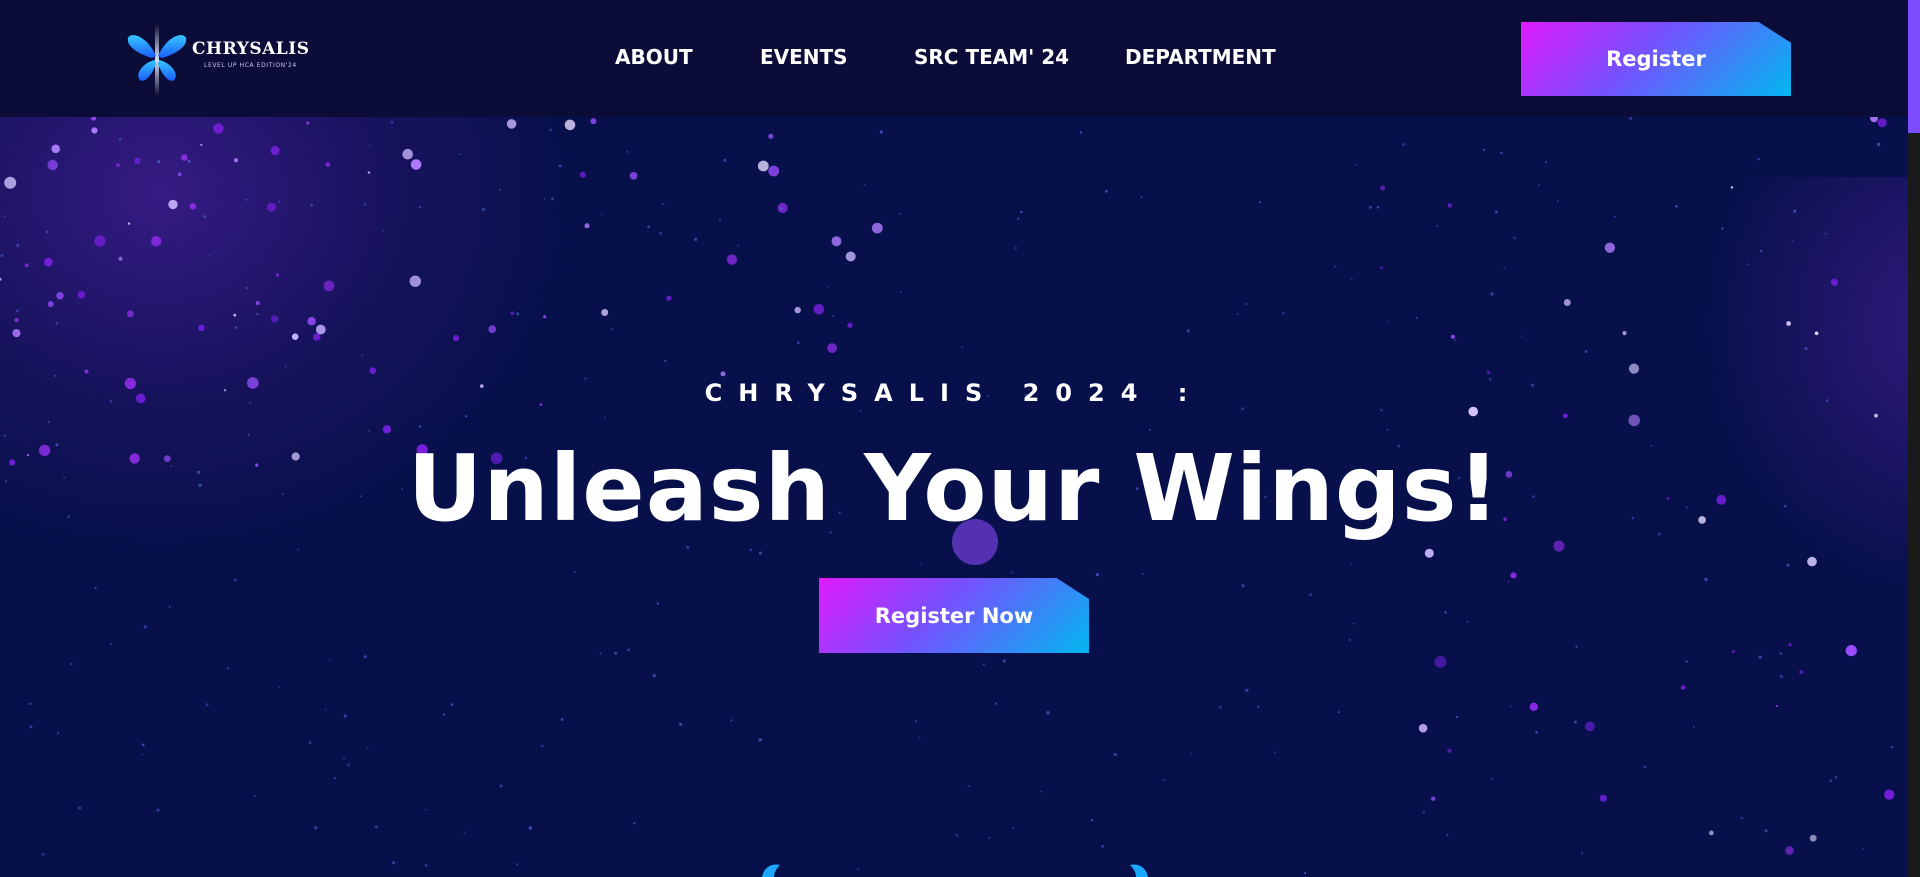  Describe the element at coordinates (654, 57) in the screenshot. I see `nav-link-about: ABOUT` at that location.